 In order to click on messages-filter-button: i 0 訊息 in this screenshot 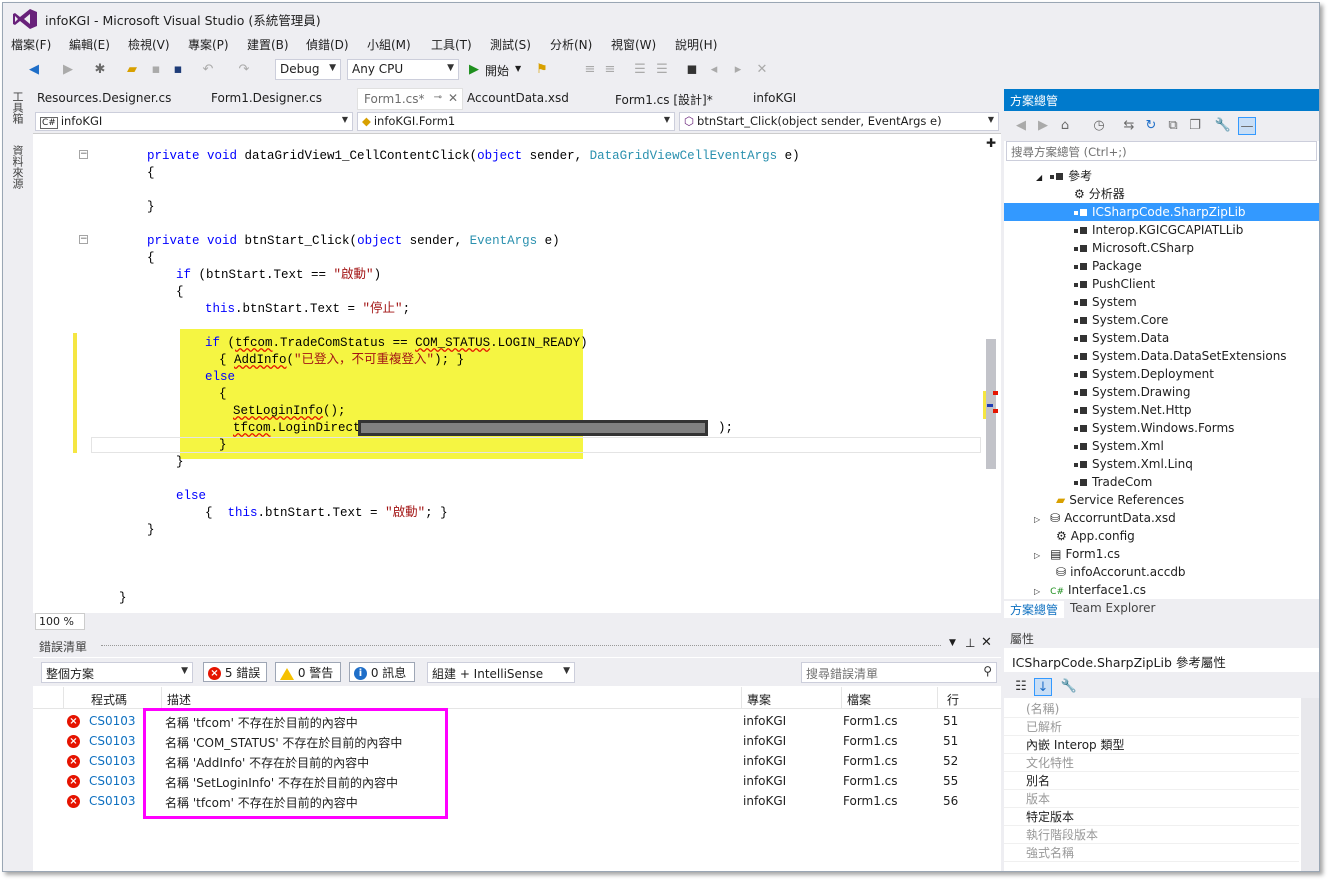, I will do `click(382, 672)`.